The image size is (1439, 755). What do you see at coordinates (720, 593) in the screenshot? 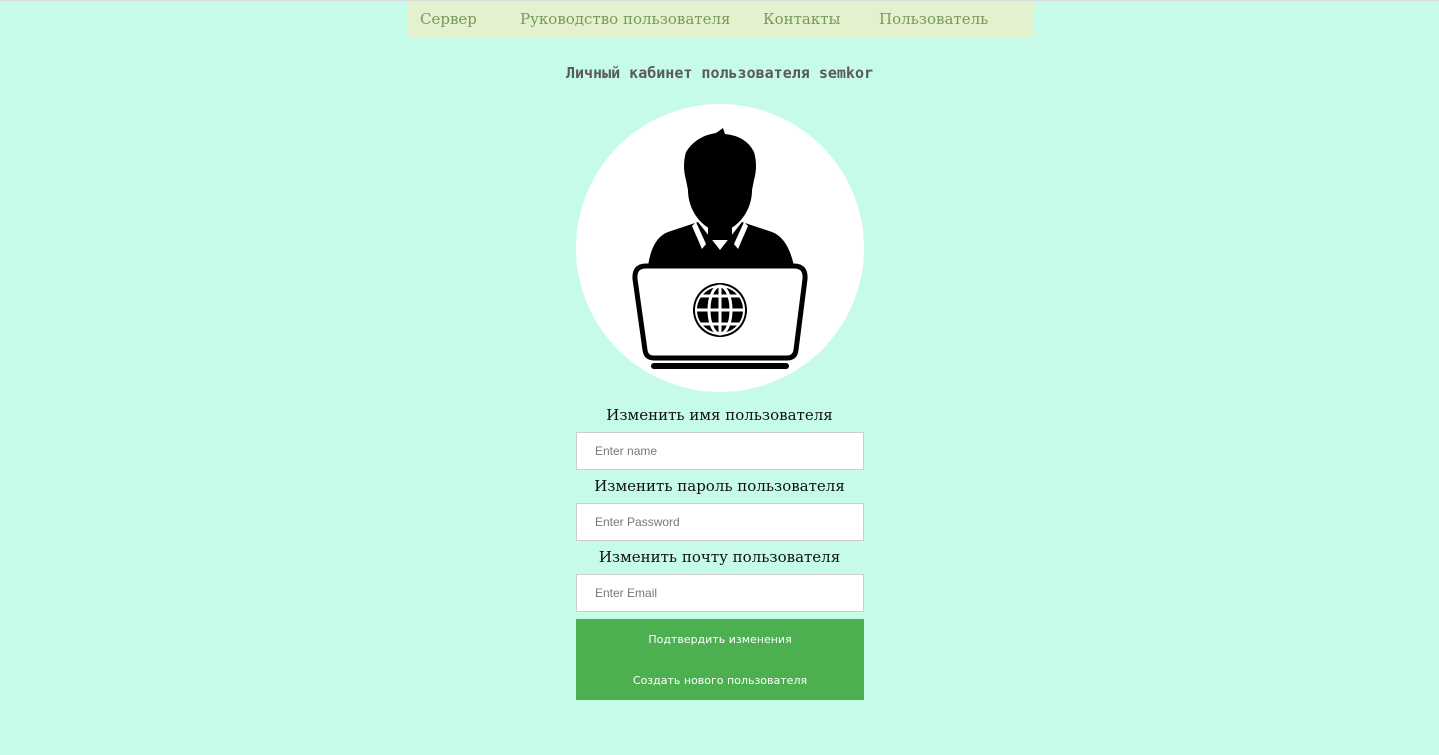
I see `email-input` at bounding box center [720, 593].